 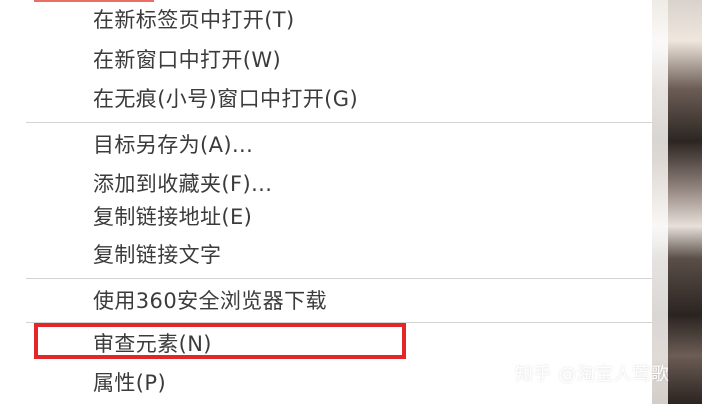 I want to click on menu-item-open-incognito-window: 在无痕(小号)窗口中打开(G), so click(x=225, y=99).